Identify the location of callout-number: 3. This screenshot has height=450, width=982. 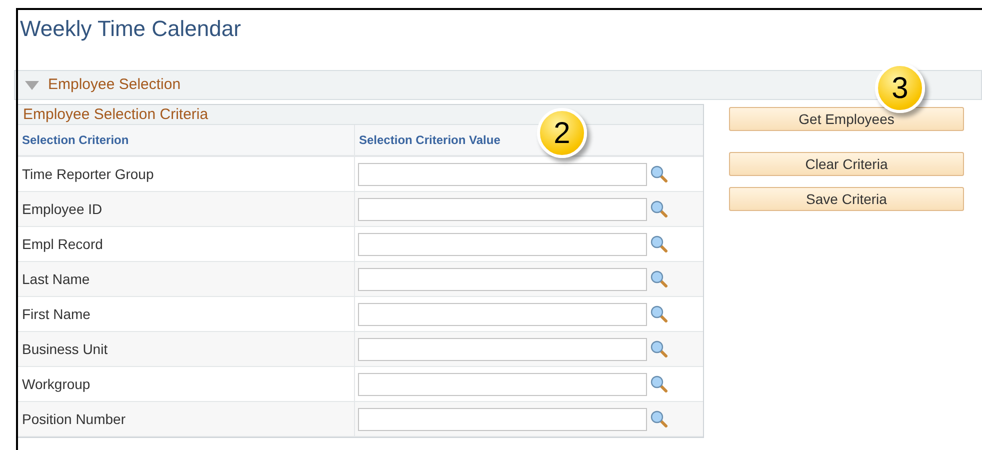
(900, 88).